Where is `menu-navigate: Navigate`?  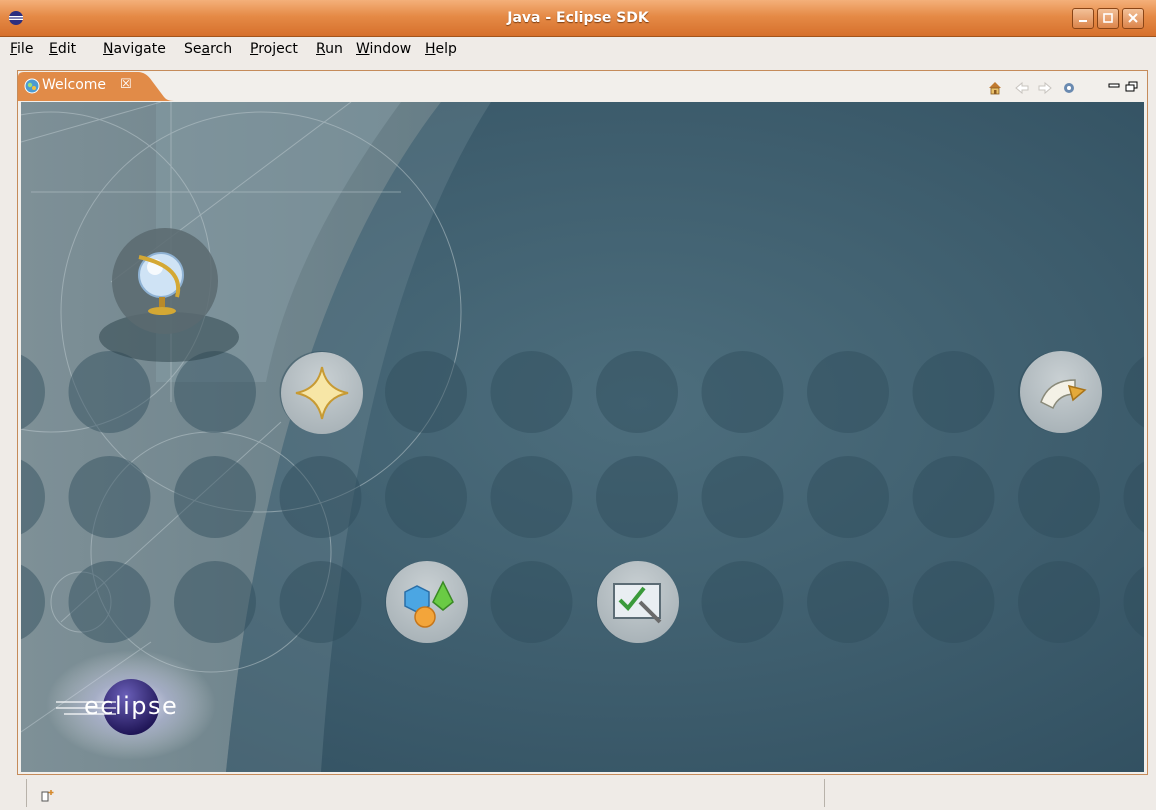
menu-navigate: Navigate is located at coordinates (134, 49).